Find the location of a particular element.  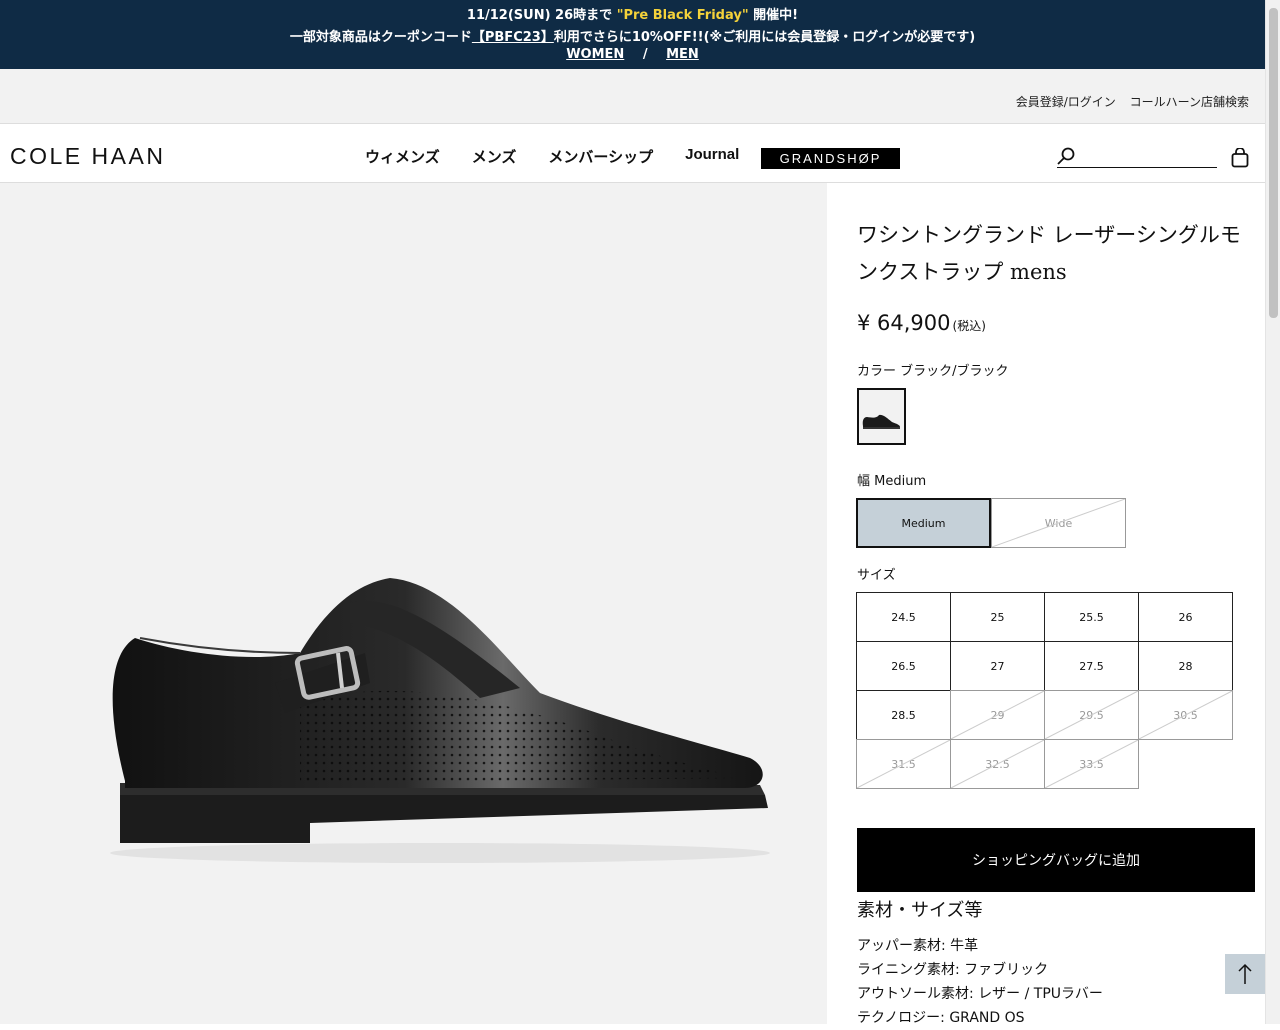

size-option: 27 is located at coordinates (997, 666).